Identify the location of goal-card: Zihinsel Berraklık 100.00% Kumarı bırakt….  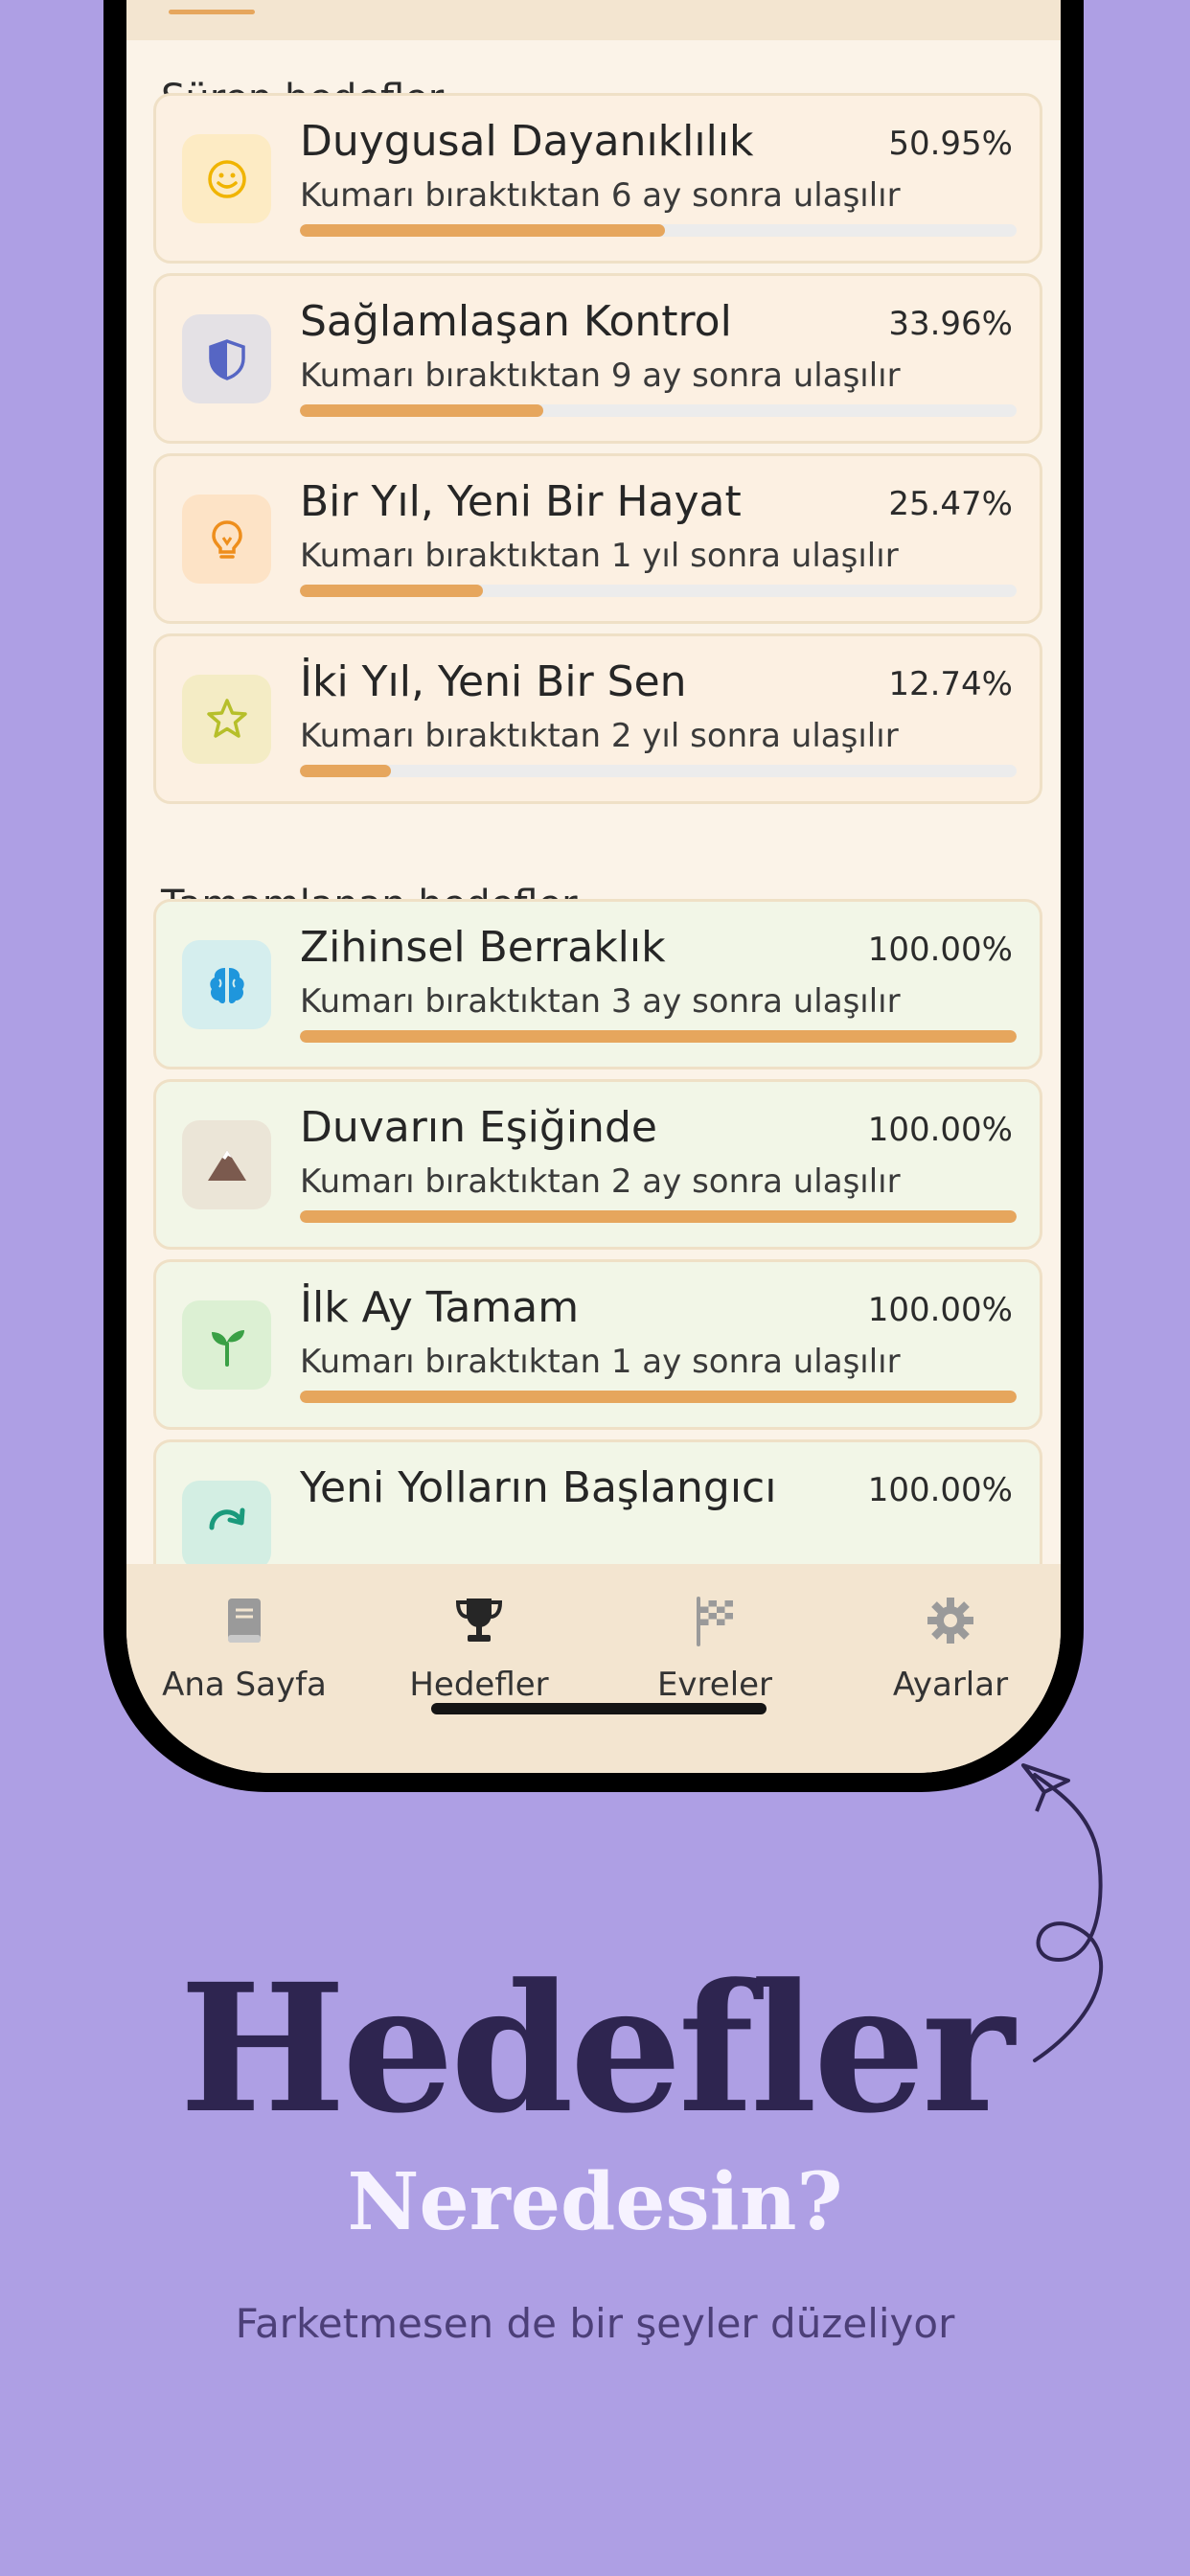
(598, 985).